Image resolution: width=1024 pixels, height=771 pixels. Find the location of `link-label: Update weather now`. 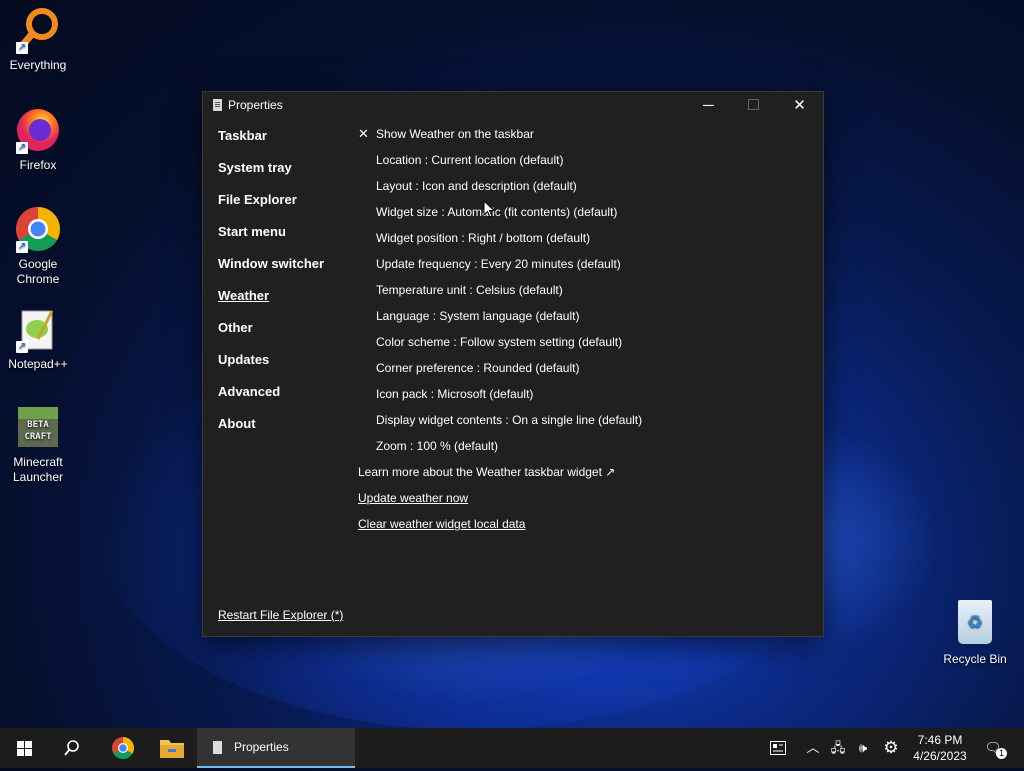

link-label: Update weather now is located at coordinates (413, 498).